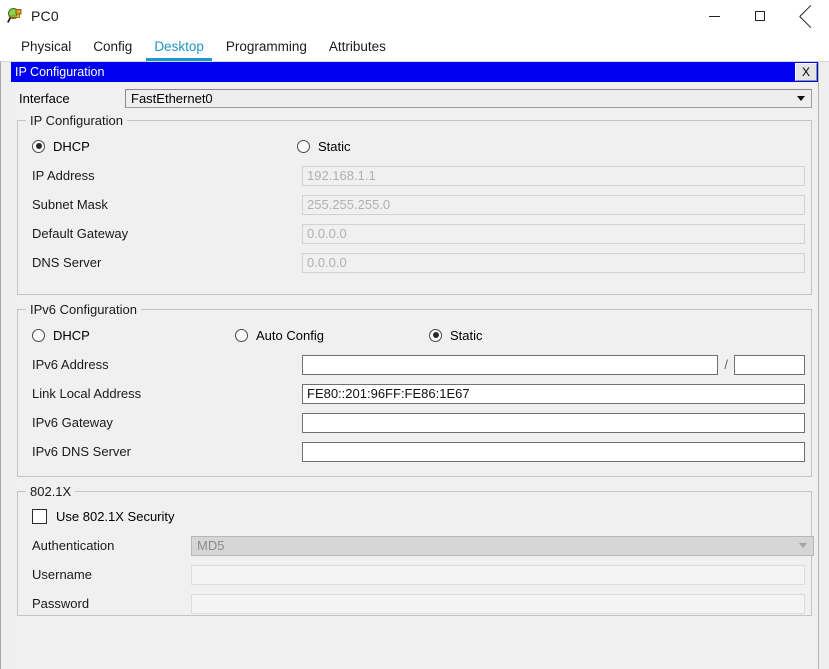  Describe the element at coordinates (334, 146) in the screenshot. I see `ipv4-static-label: Static` at that location.